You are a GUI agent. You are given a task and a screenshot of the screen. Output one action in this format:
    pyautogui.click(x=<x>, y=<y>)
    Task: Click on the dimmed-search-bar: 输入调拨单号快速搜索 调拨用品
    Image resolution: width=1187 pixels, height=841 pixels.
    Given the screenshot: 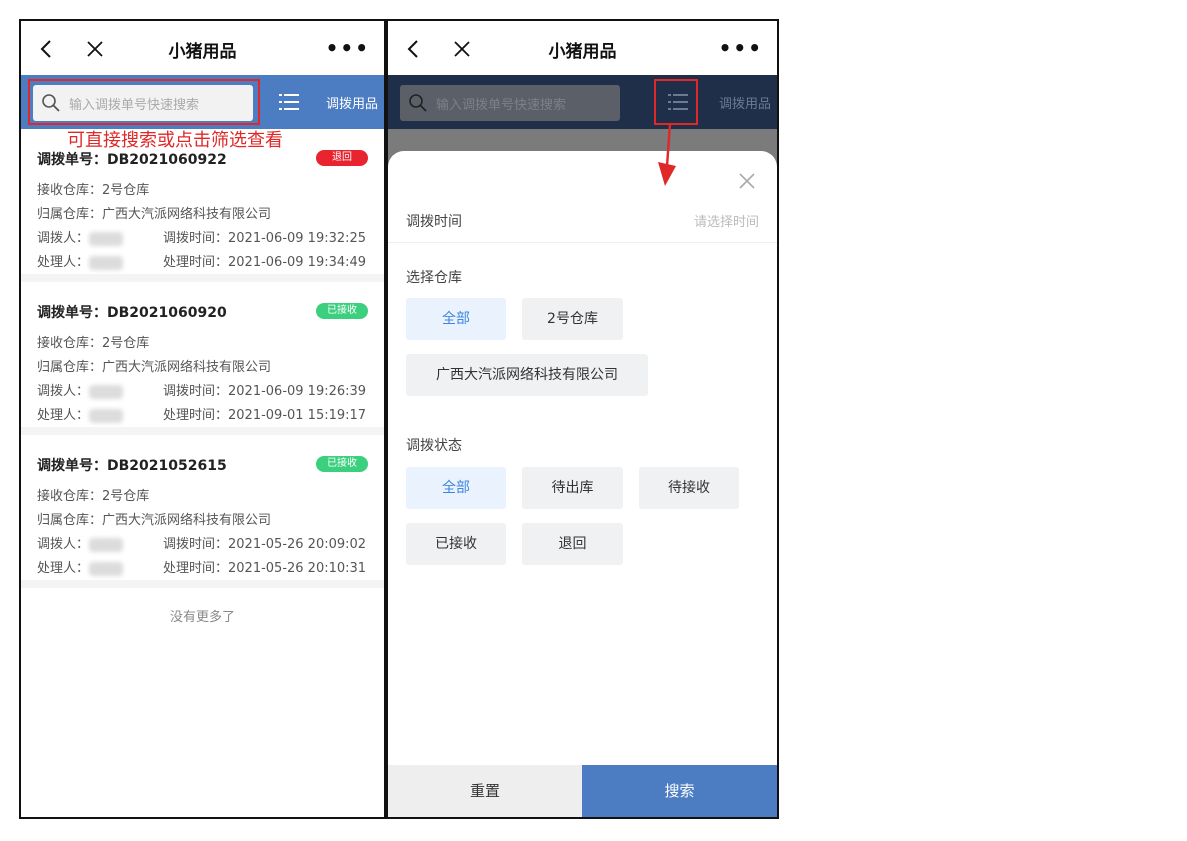 What is the action you would take?
    pyautogui.click(x=582, y=102)
    